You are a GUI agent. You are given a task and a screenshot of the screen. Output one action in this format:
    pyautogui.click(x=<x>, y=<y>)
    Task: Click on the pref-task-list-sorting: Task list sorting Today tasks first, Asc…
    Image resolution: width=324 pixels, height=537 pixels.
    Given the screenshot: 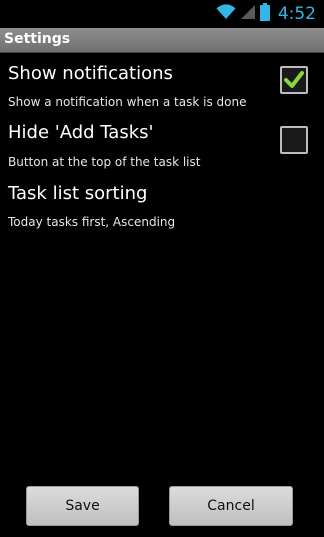 What is the action you would take?
    pyautogui.click(x=162, y=207)
    